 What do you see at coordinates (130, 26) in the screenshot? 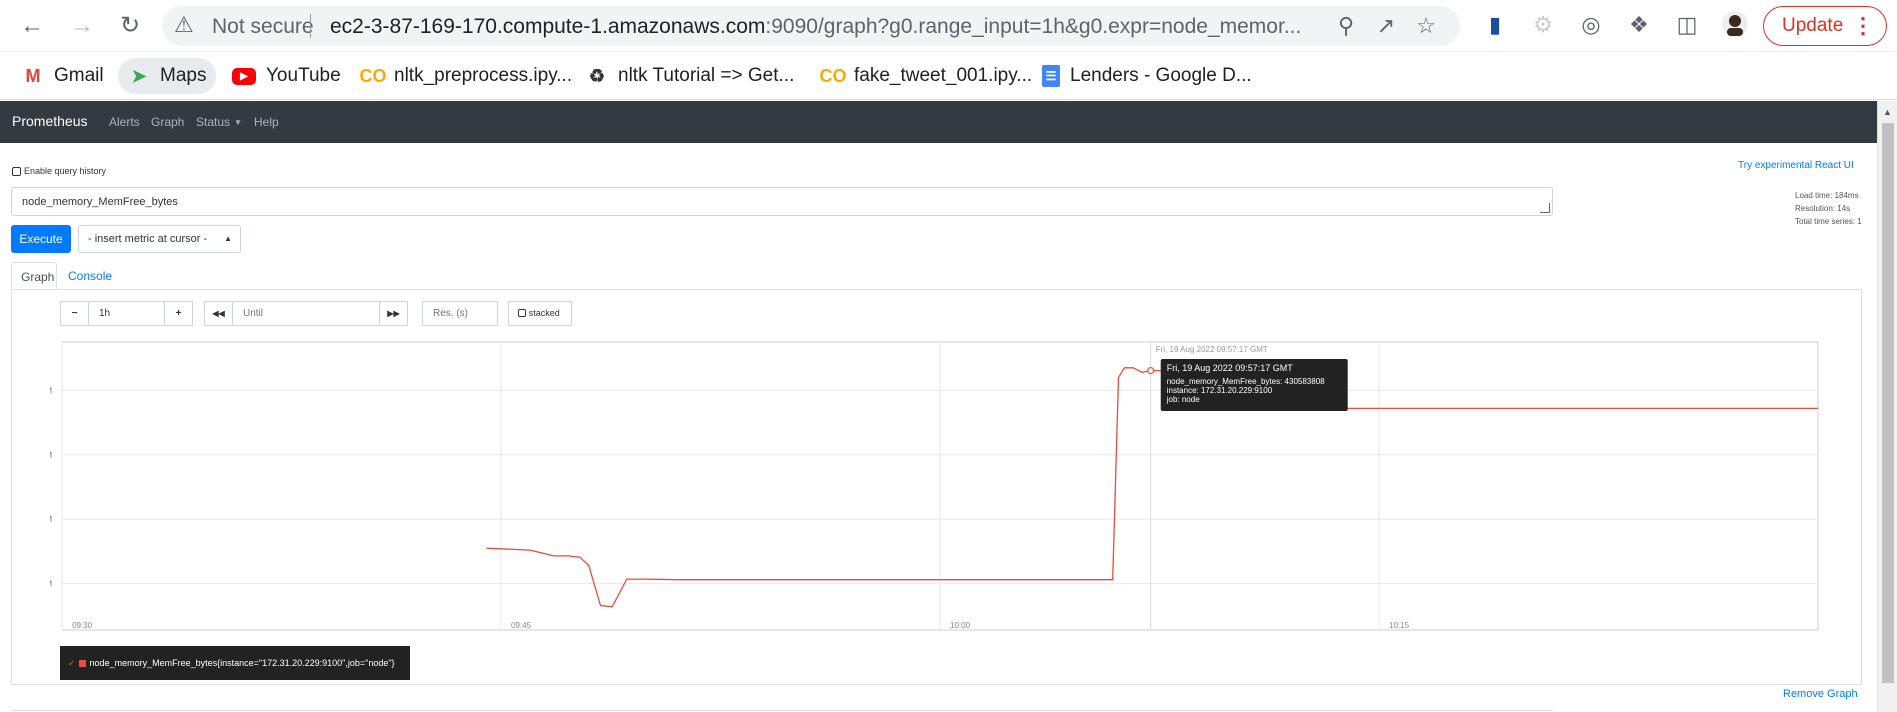
I see `reload-icon: ↻` at bounding box center [130, 26].